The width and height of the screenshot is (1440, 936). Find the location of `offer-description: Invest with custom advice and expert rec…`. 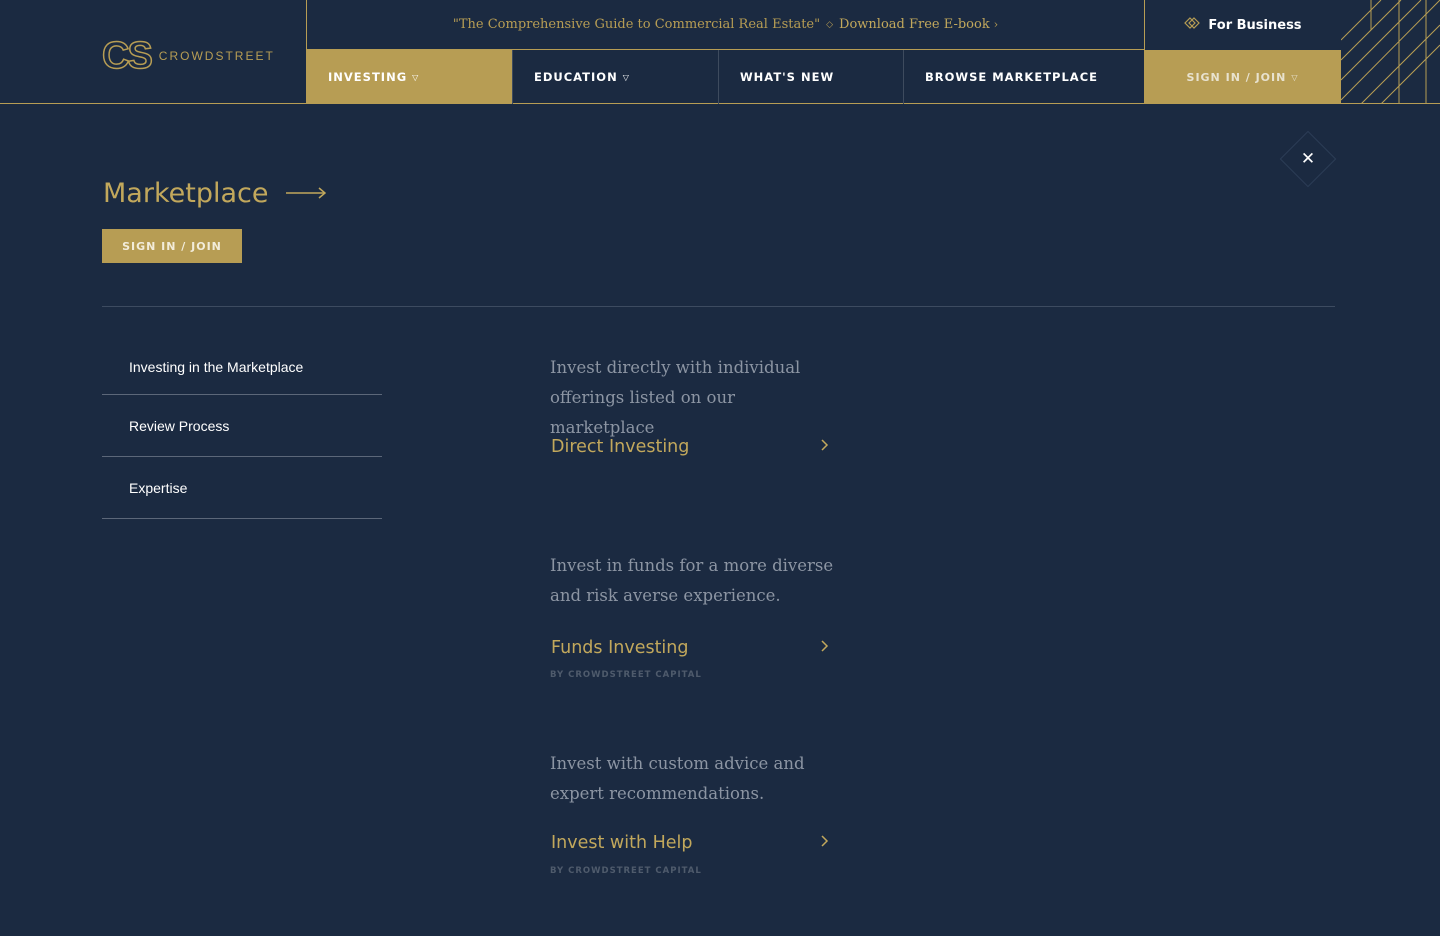

offer-description: Invest with custom advice and expert rec… is located at coordinates (677, 778).